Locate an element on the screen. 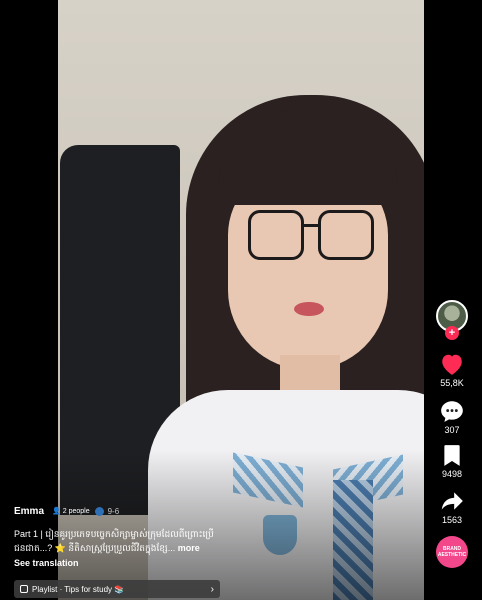 The height and width of the screenshot is (600, 482). playlist-label: Playlist · Tips for study 📚 is located at coordinates (78, 589).